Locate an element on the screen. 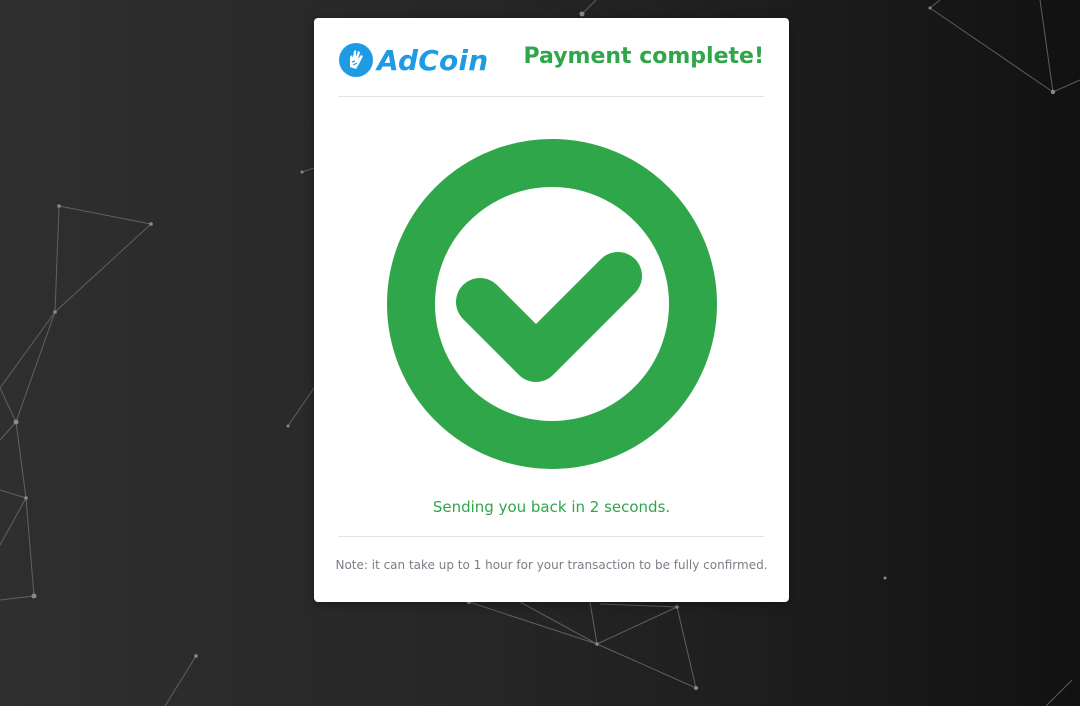 This screenshot has width=1080, height=706. page-title: Payment complete! is located at coordinates (644, 56).